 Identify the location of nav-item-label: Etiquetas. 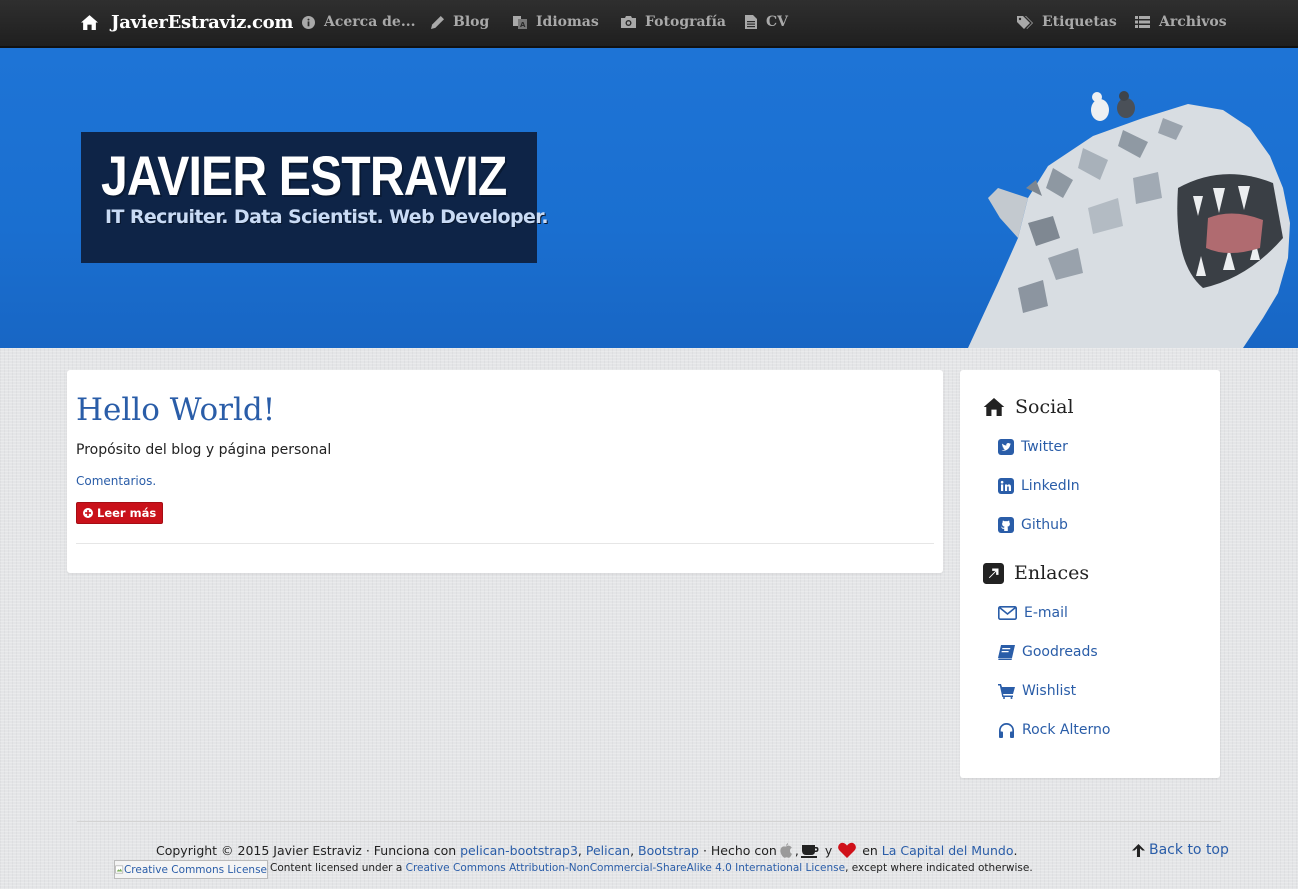
(1079, 22).